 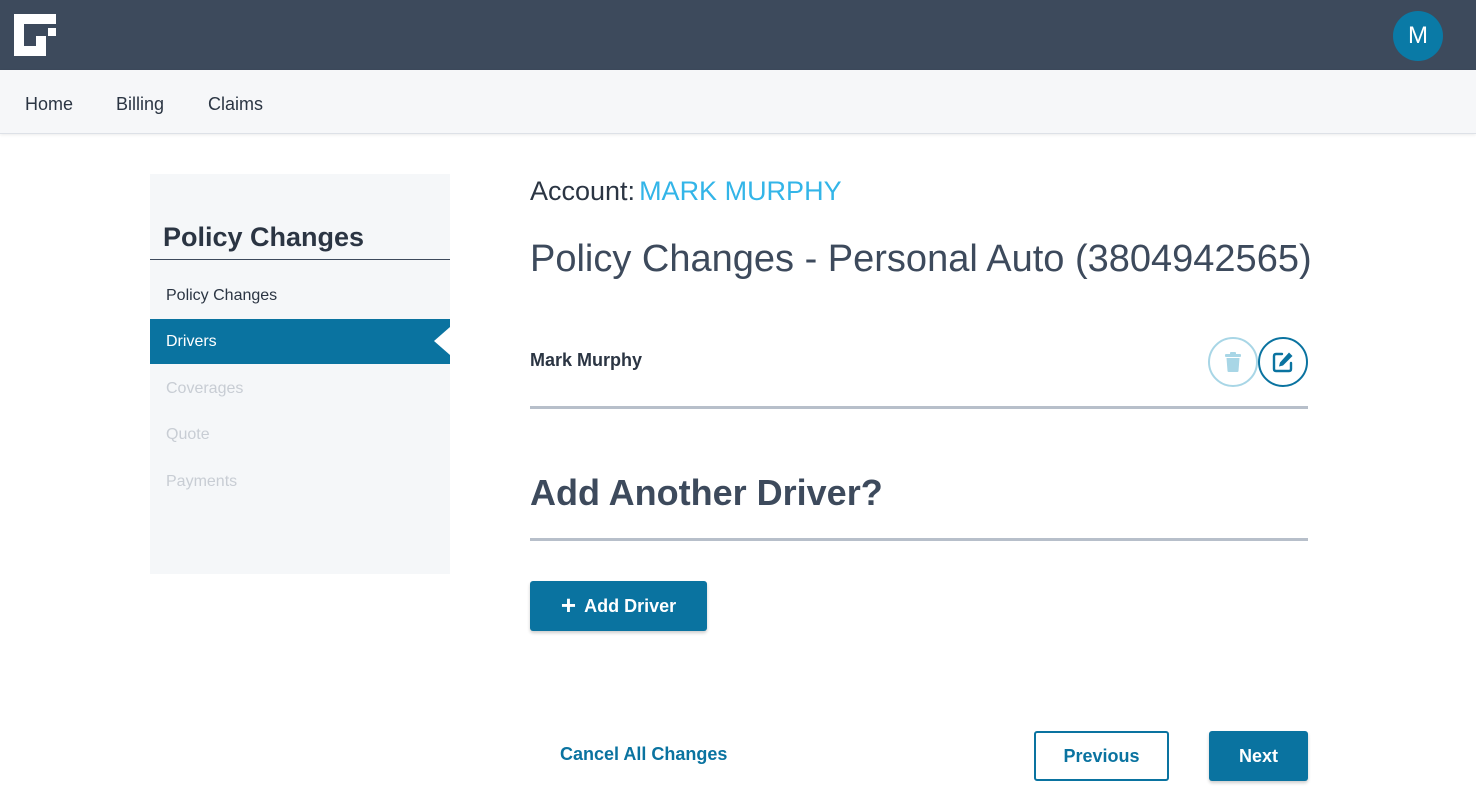 What do you see at coordinates (202, 481) in the screenshot?
I see `sidebar-item-payments: Payments` at bounding box center [202, 481].